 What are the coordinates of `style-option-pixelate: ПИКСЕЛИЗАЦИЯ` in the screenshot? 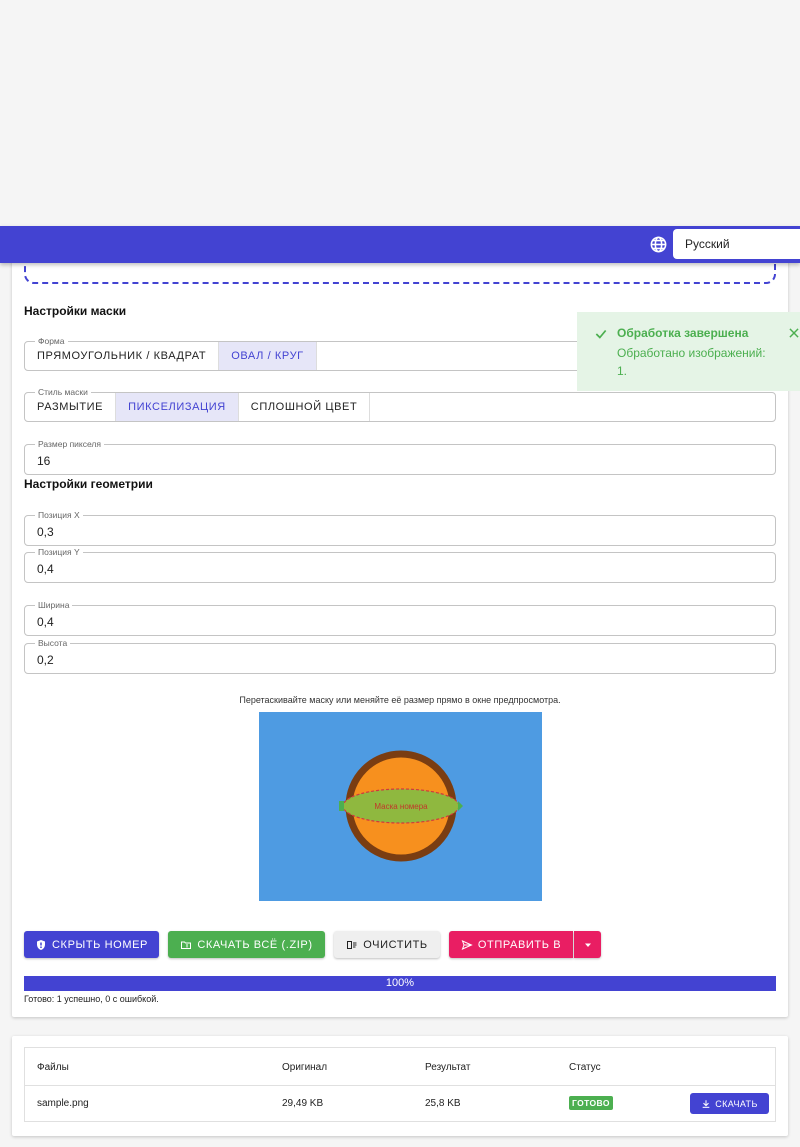 It's located at (177, 407).